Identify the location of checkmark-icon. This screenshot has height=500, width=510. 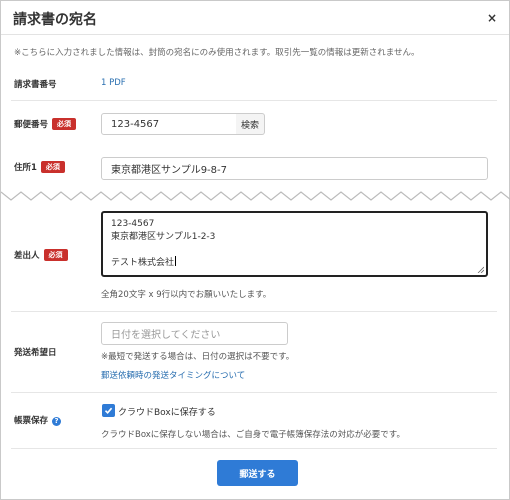
(108, 410).